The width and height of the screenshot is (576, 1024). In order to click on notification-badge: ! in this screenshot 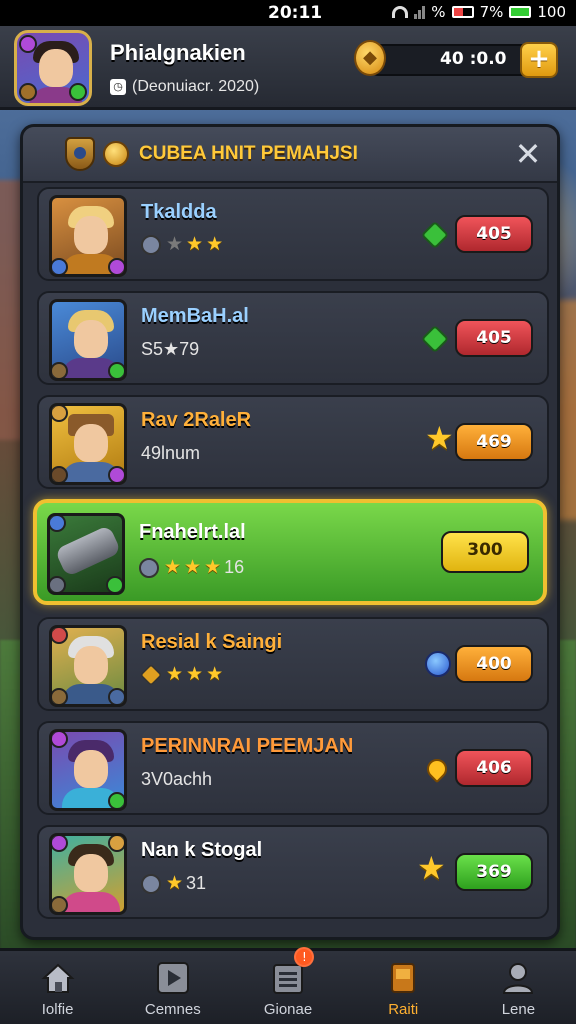, I will do `click(304, 957)`.